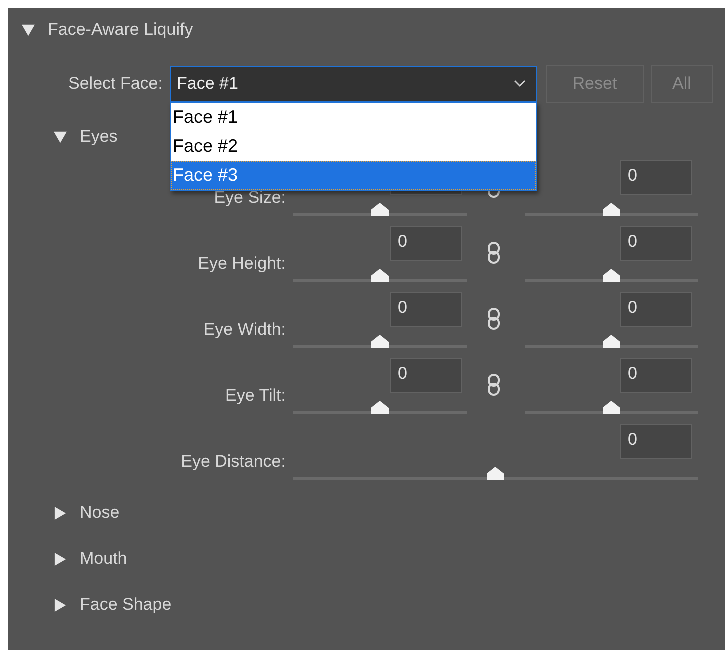 The height and width of the screenshot is (650, 725). What do you see at coordinates (353, 146) in the screenshot?
I see `dropdown-option: Face #2` at bounding box center [353, 146].